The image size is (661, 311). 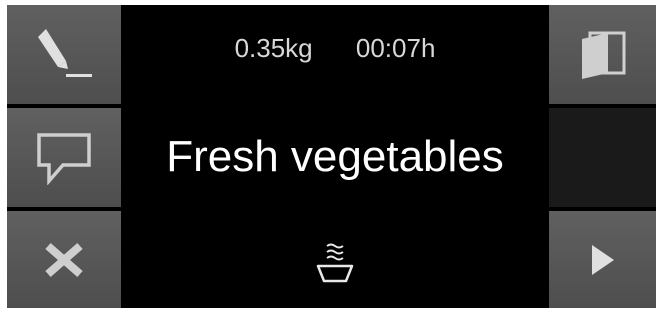 I want to click on x-icon, so click(x=64, y=260).